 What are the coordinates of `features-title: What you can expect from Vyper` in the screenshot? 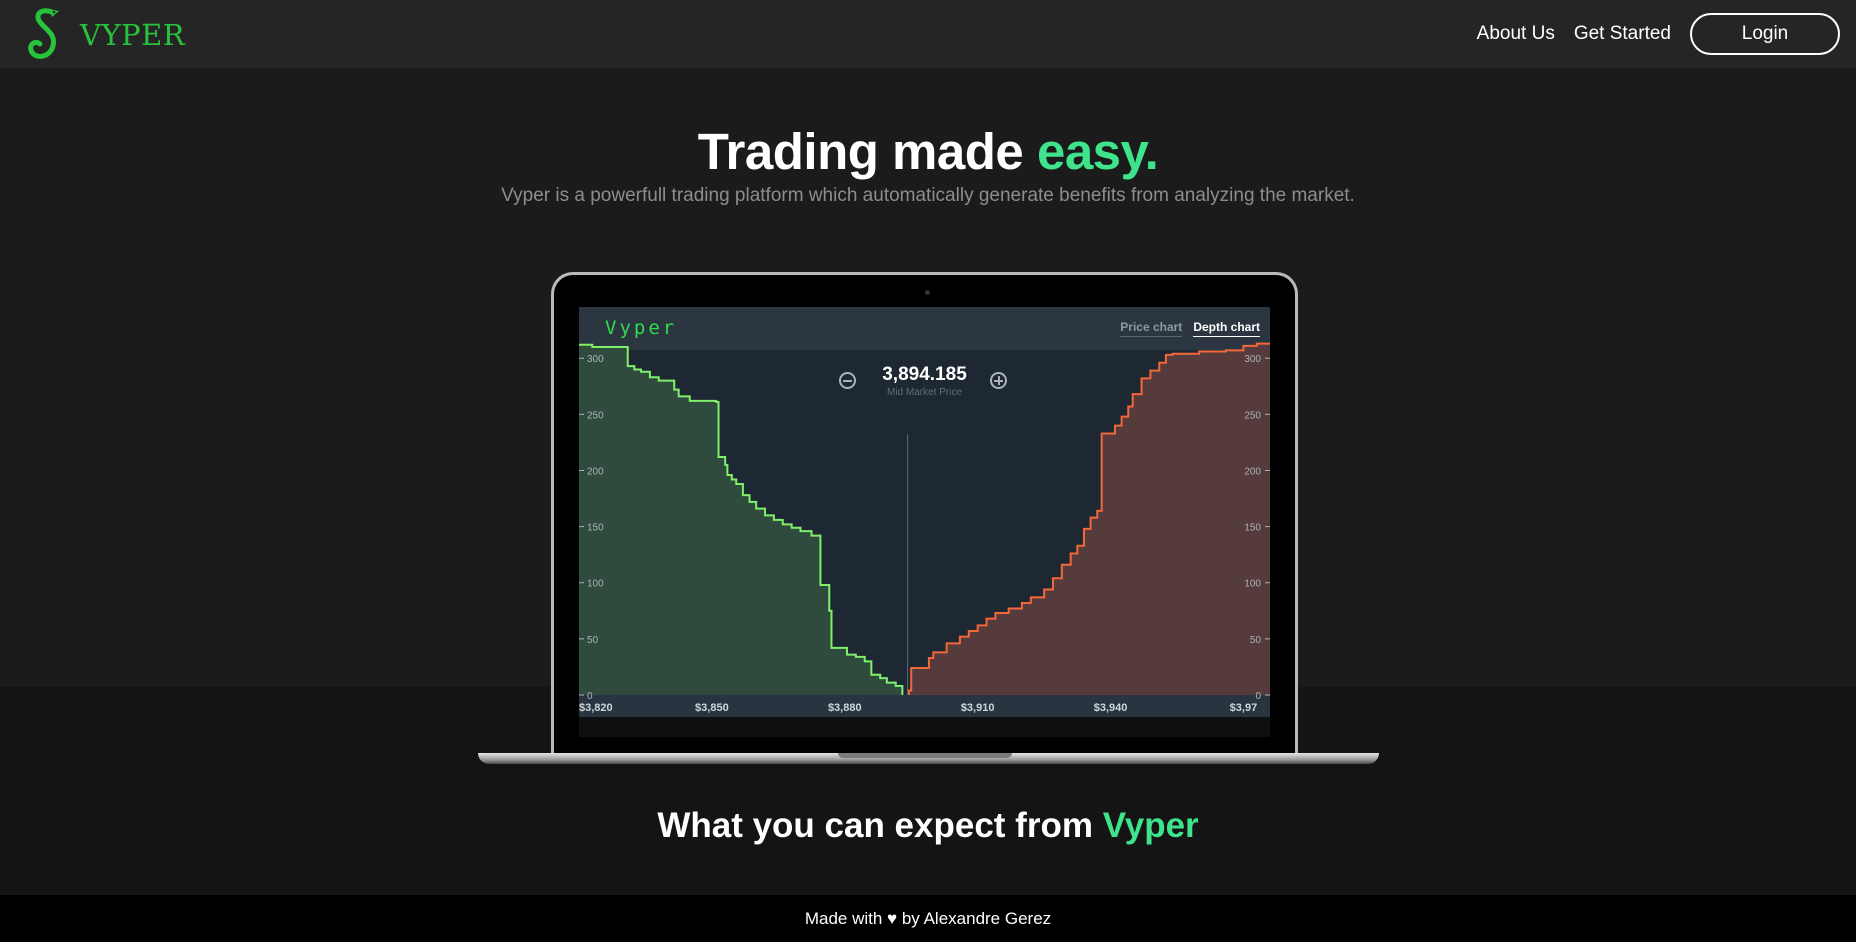 It's located at (928, 826).